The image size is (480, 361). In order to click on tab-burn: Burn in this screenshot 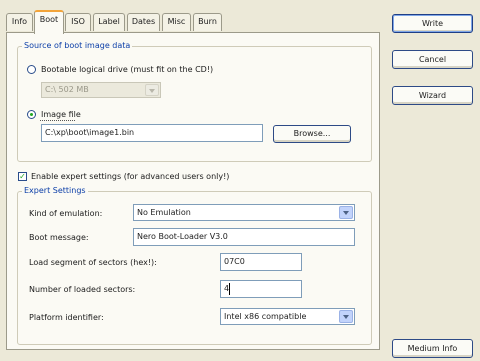, I will do `click(207, 22)`.